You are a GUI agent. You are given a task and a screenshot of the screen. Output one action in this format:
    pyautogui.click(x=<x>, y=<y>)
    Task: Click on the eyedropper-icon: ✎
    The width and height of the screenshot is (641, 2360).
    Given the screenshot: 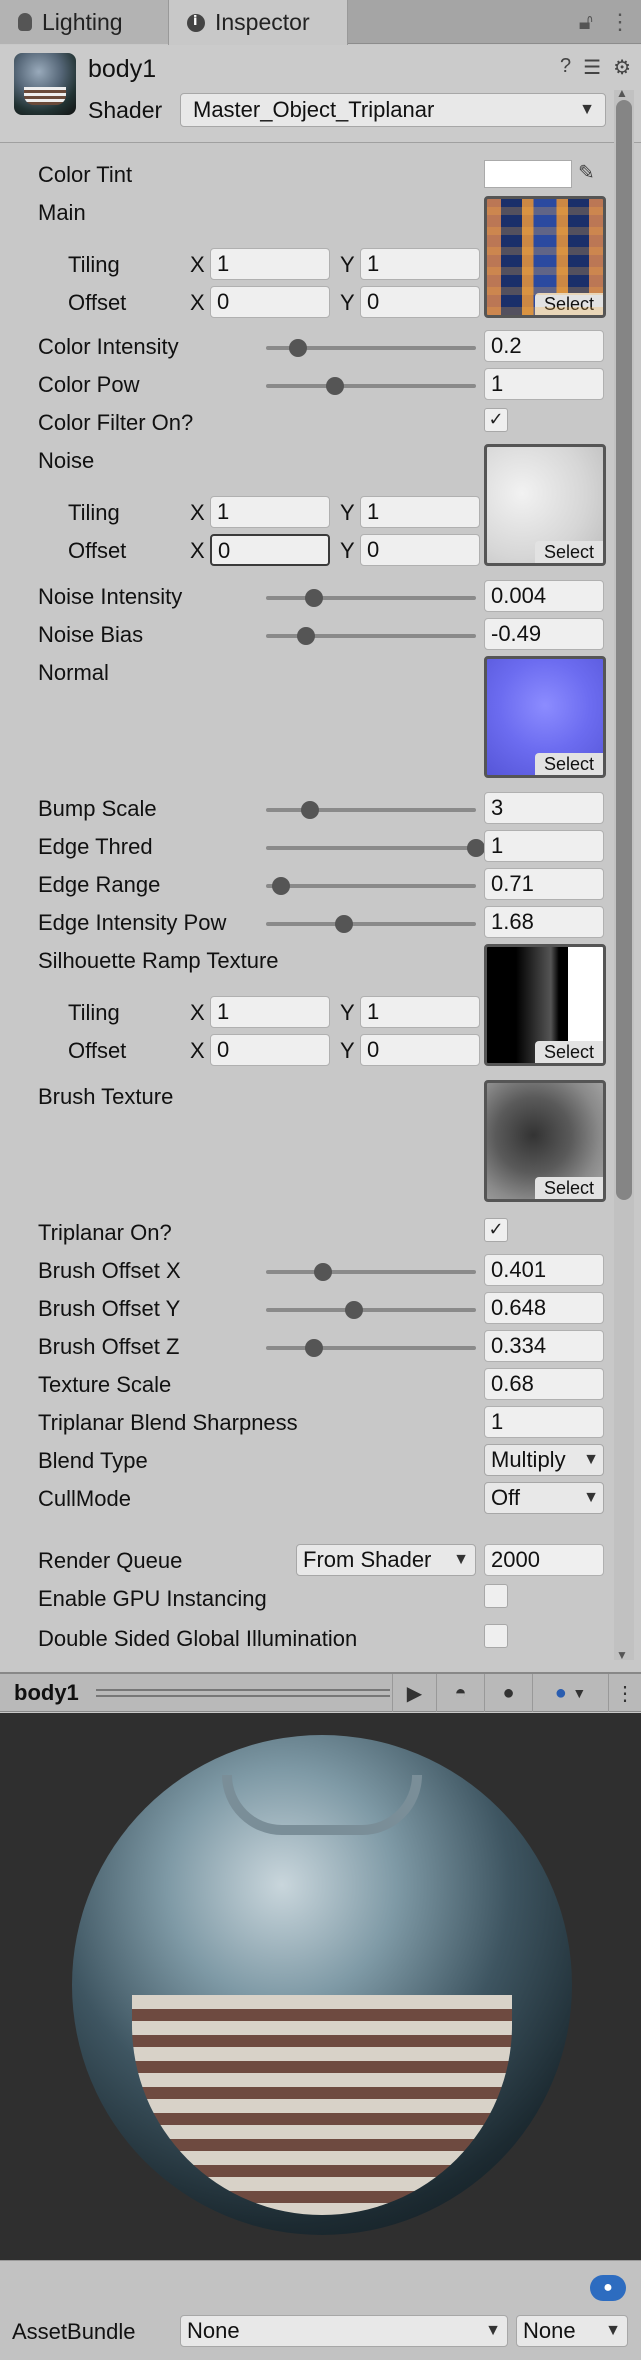 What is the action you would take?
    pyautogui.click(x=586, y=172)
    